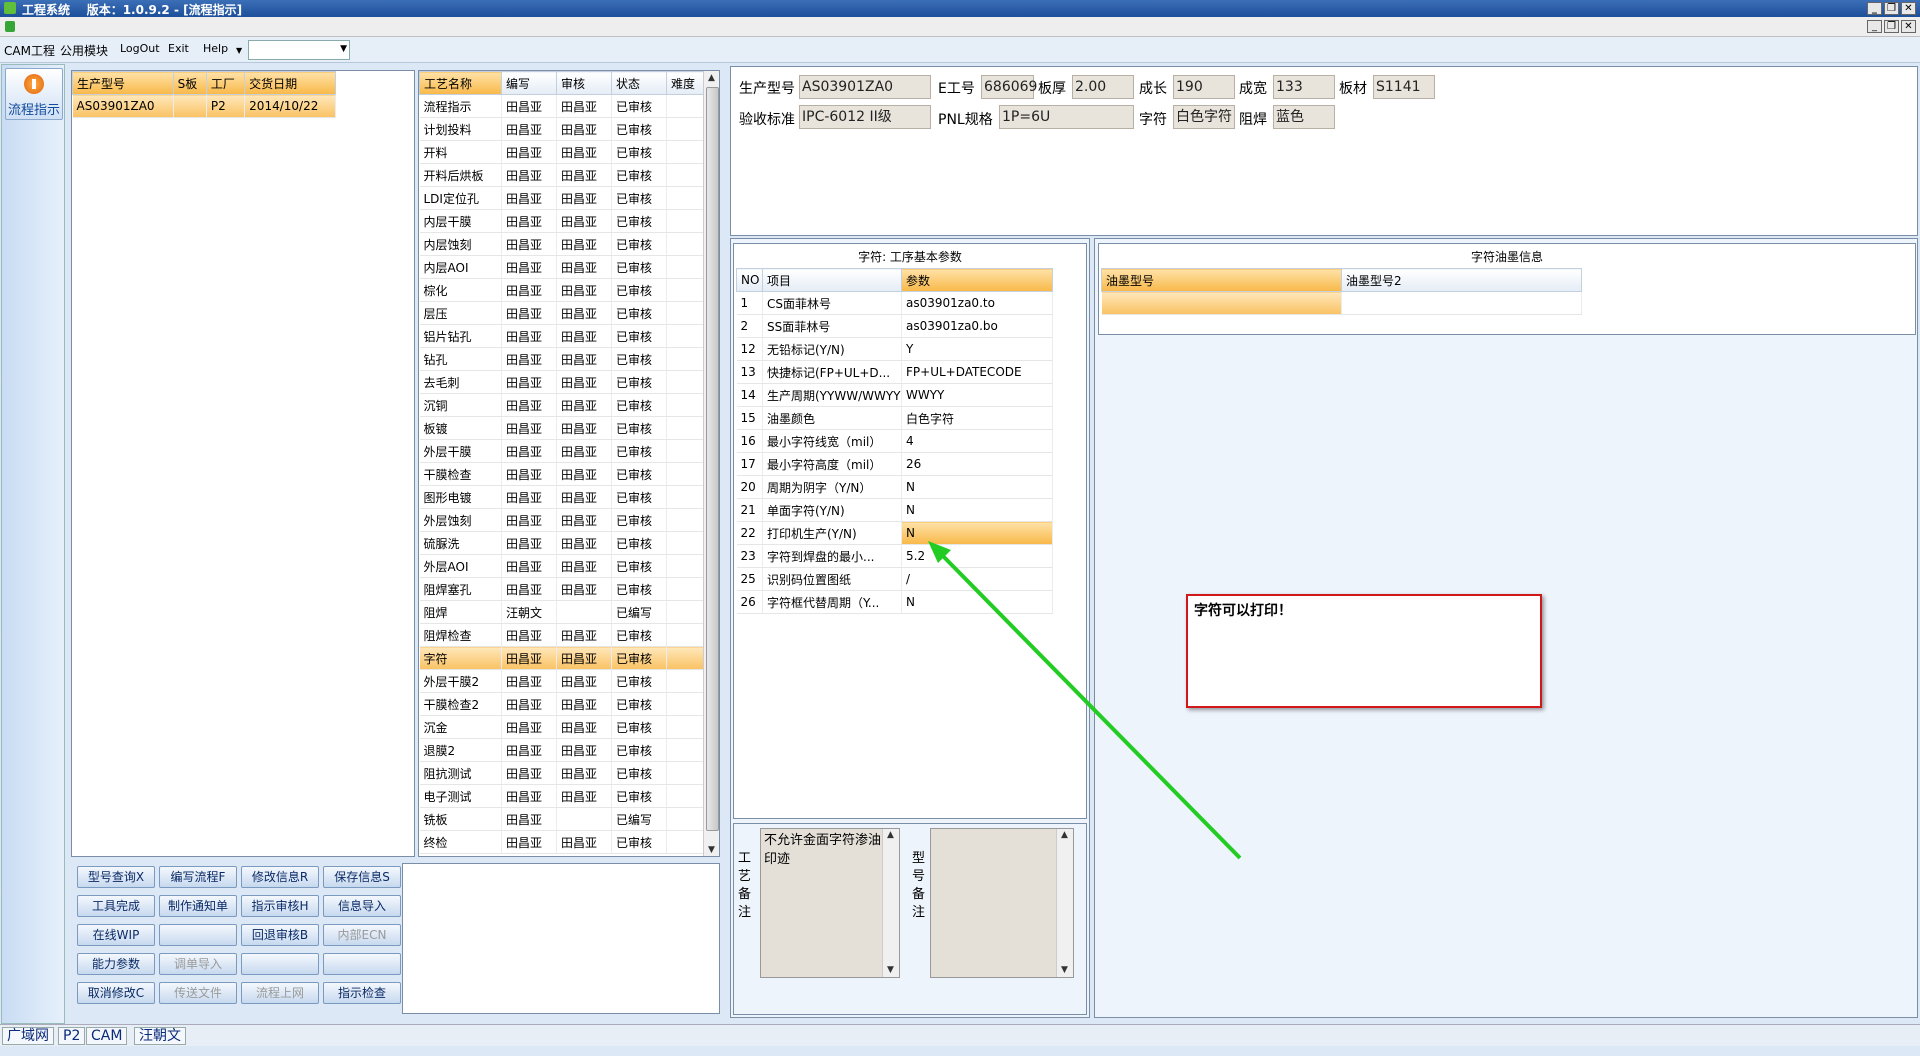  What do you see at coordinates (1364, 651) in the screenshot?
I see `annotation-box: 字符可以打印！` at bounding box center [1364, 651].